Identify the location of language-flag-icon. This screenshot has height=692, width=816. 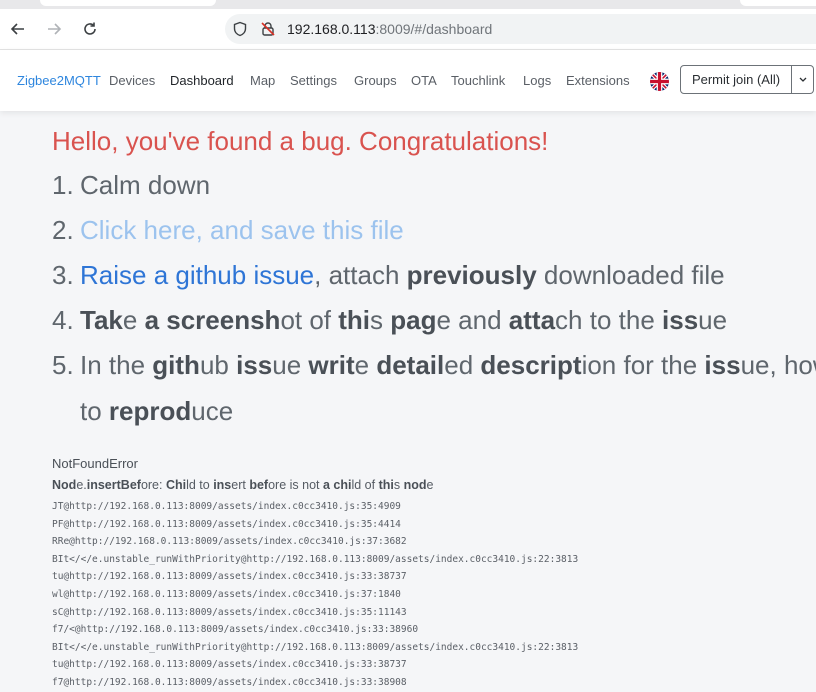
(659, 81).